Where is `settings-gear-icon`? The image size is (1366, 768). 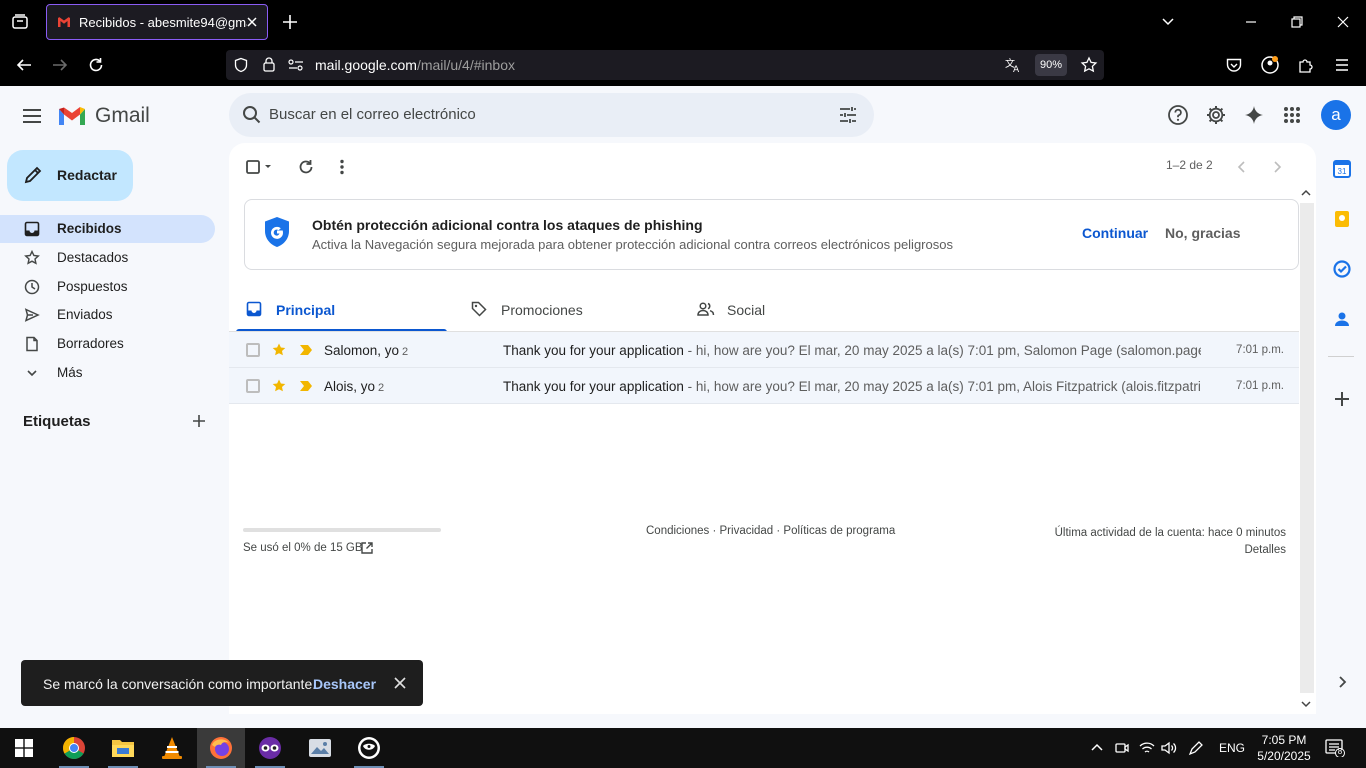 settings-gear-icon is located at coordinates (1216, 115).